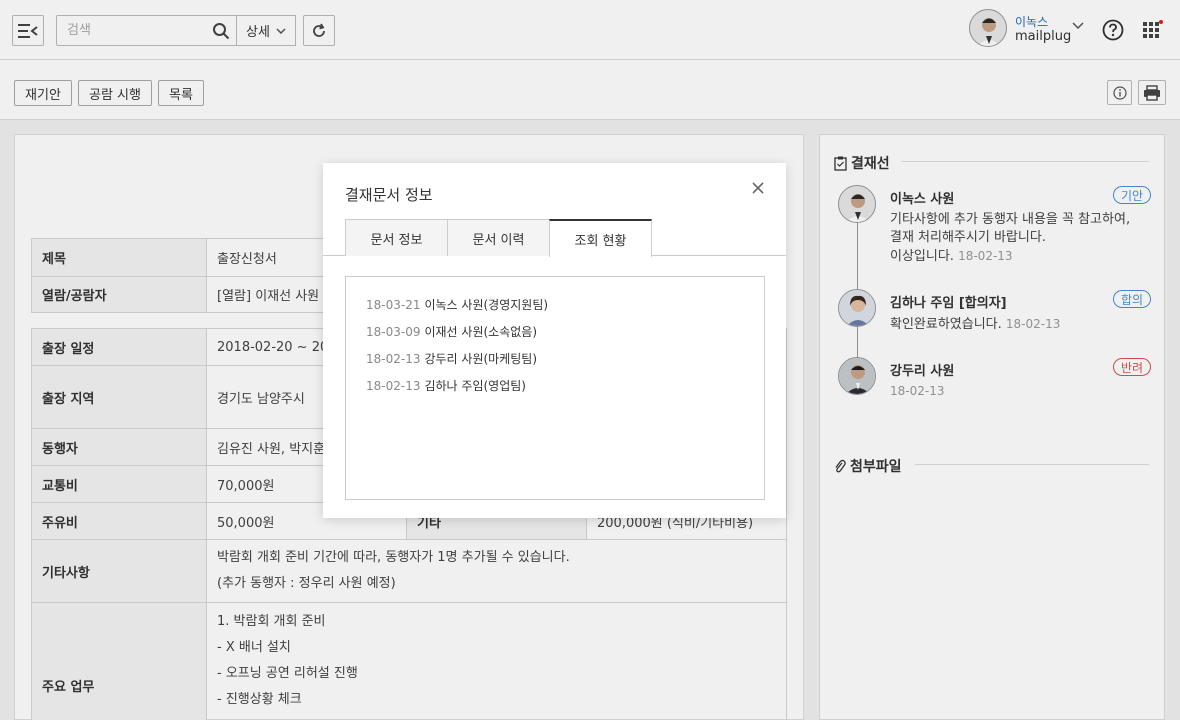 This screenshot has width=1180, height=720. I want to click on list-item: 18-03-09 이재선 사원(소속없음), so click(451, 331).